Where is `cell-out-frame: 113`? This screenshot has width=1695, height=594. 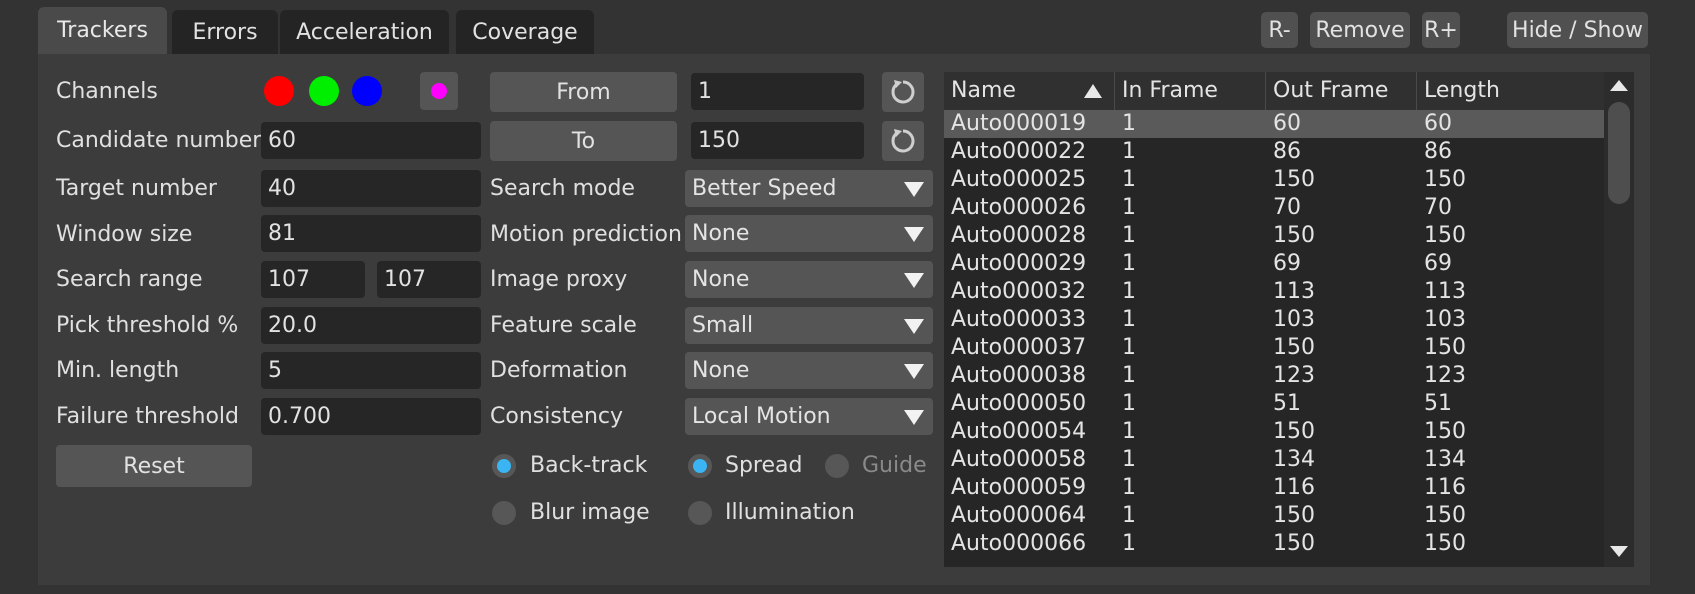
cell-out-frame: 113 is located at coordinates (1294, 291).